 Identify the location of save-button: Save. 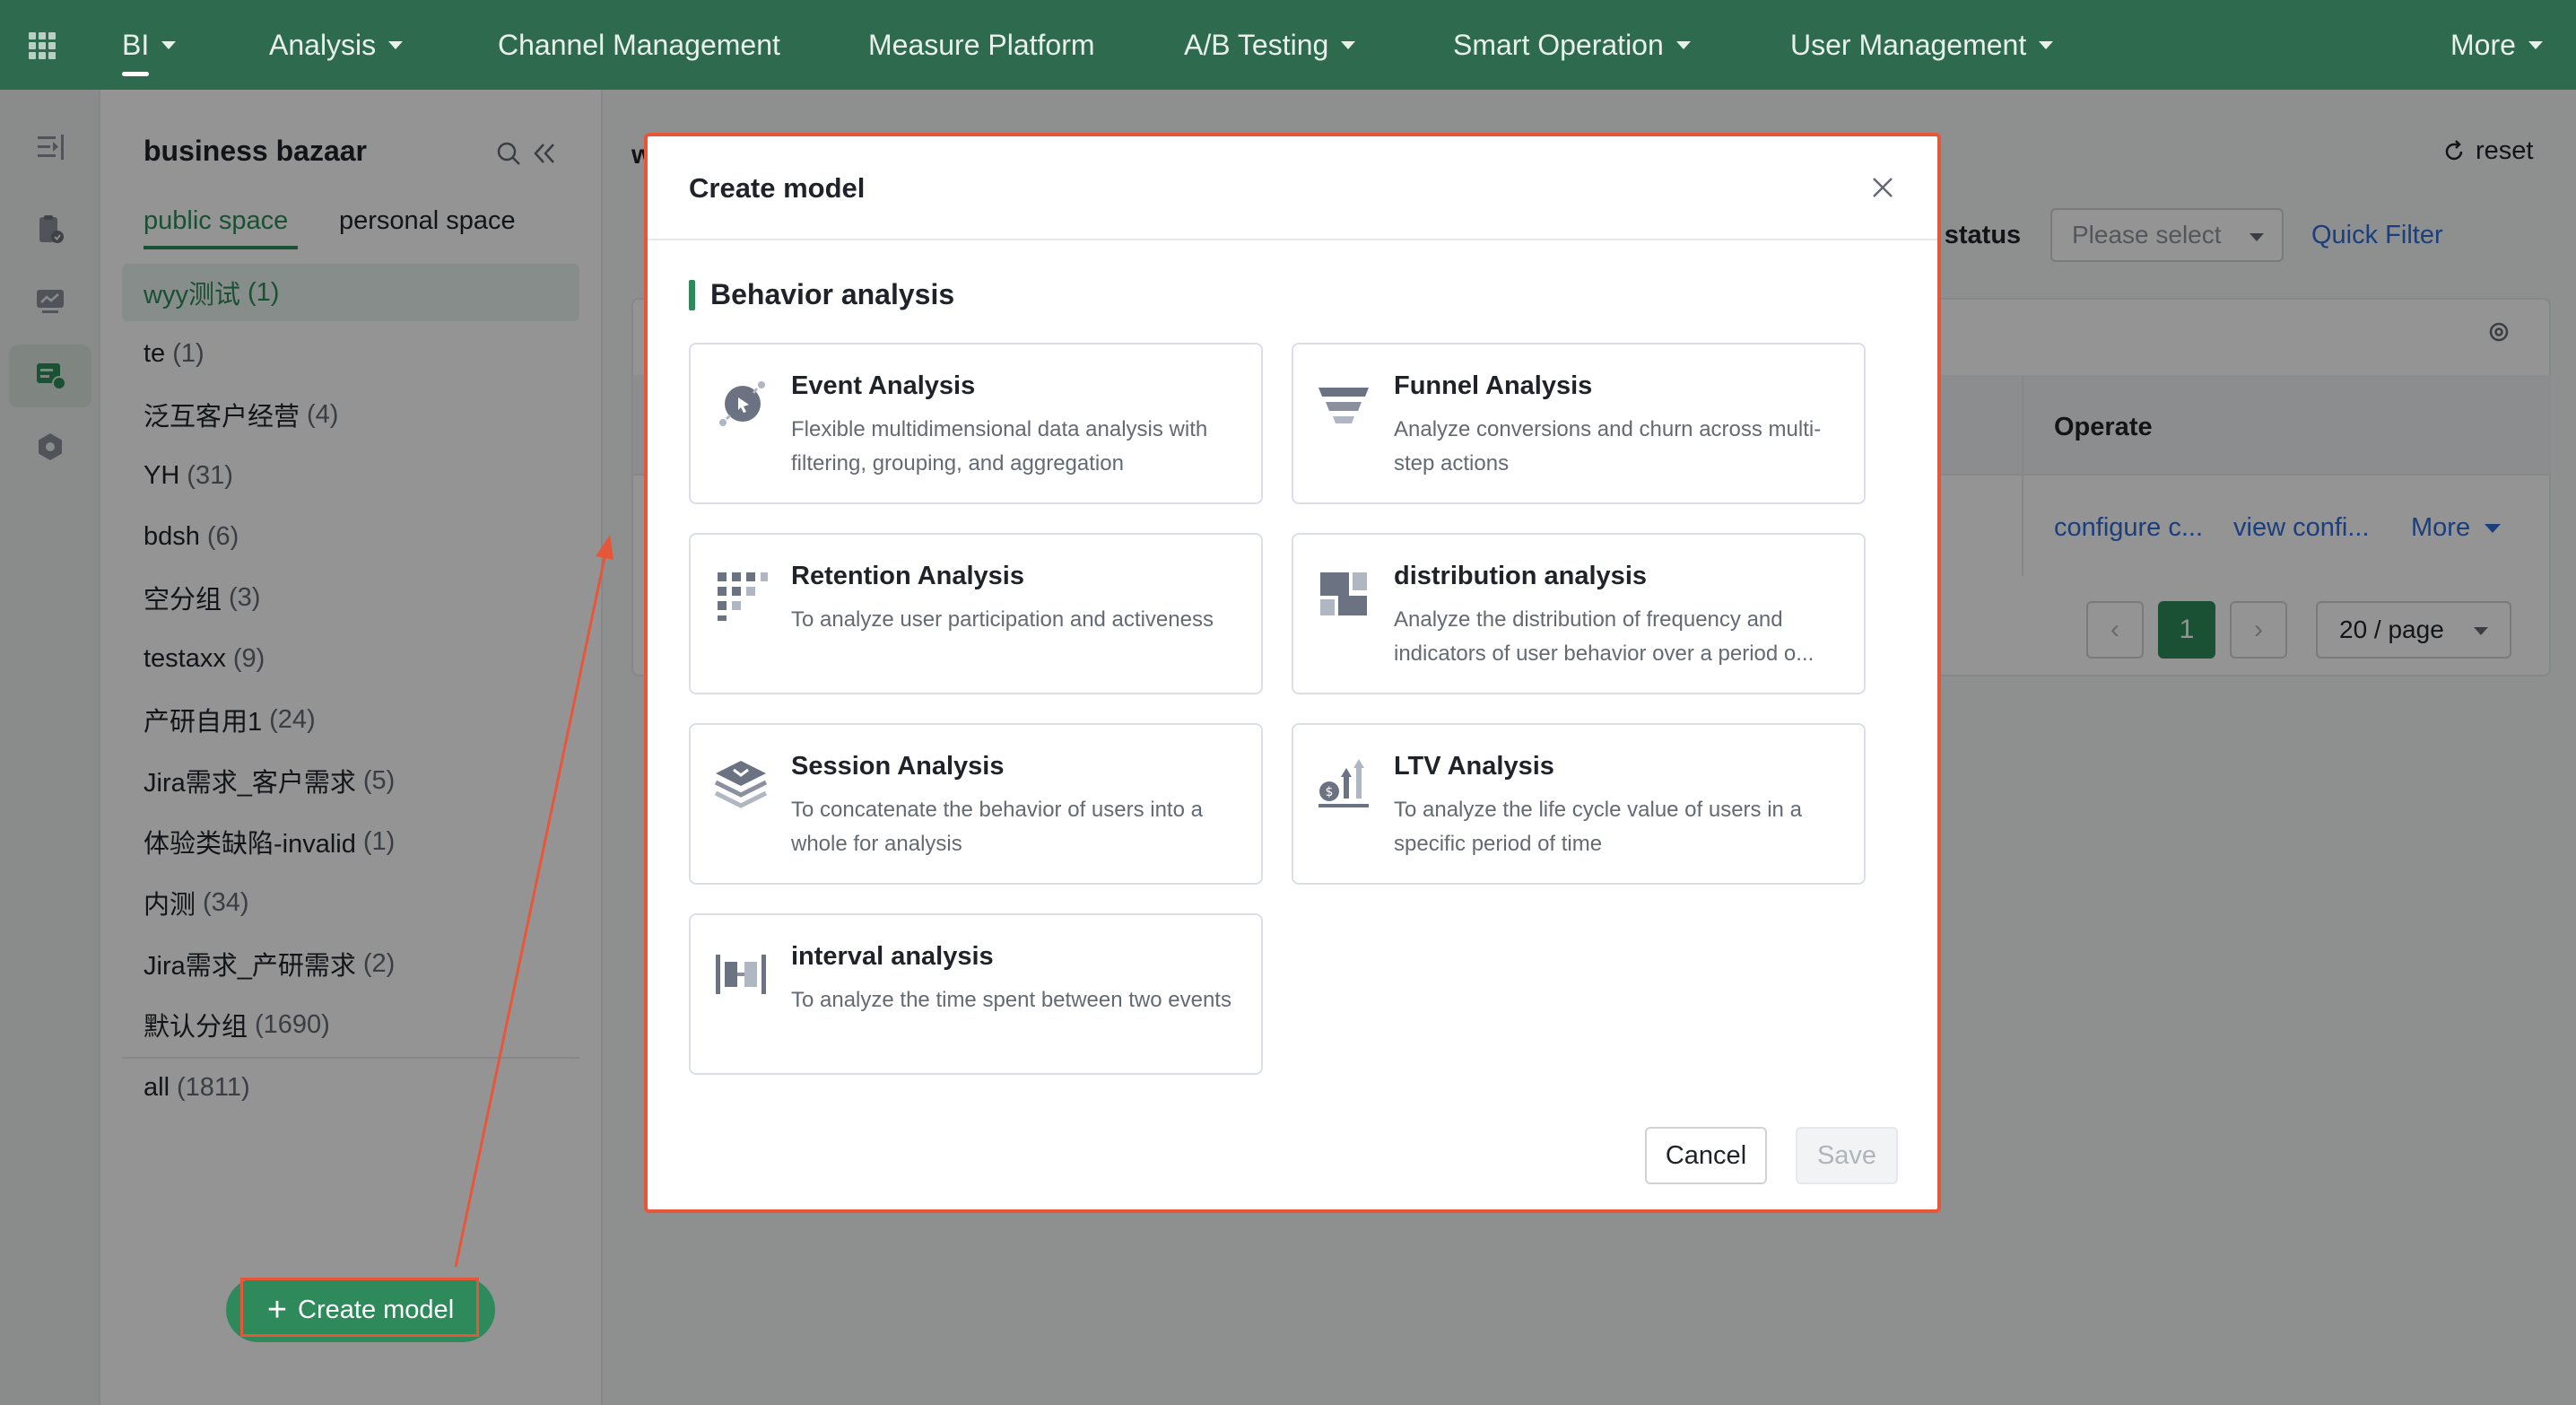
(1847, 1155).